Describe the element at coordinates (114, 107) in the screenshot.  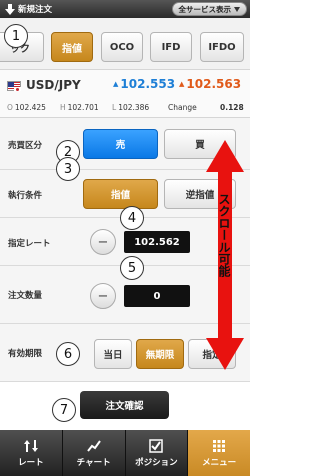
I see `low-label: L` at that location.